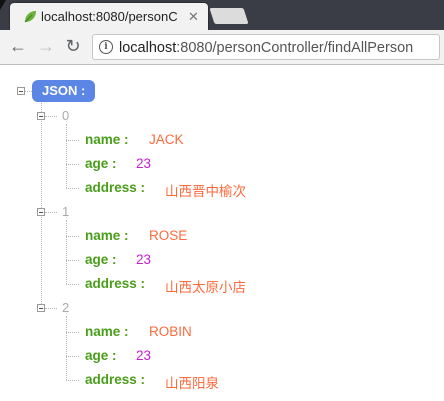  I want to click on forward-icon: →, so click(46, 46).